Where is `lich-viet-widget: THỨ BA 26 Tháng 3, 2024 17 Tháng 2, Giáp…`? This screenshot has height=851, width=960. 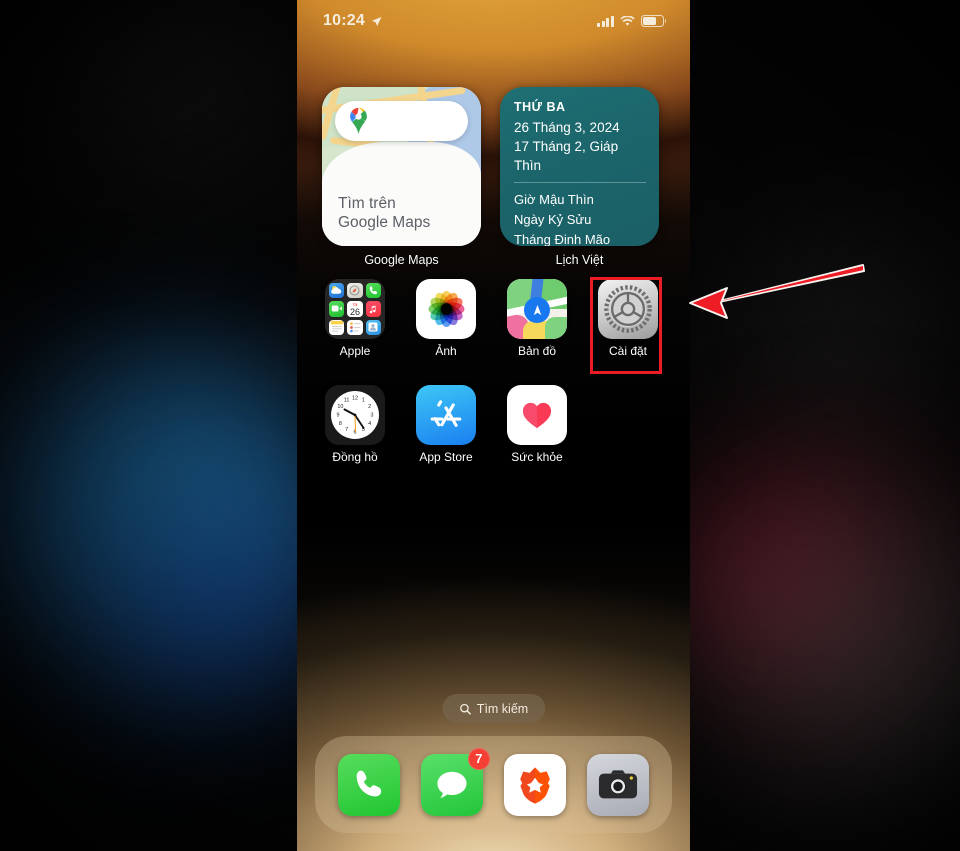 lich-viet-widget: THỨ BA 26 Tháng 3, 2024 17 Tháng 2, Giáp… is located at coordinates (579, 177).